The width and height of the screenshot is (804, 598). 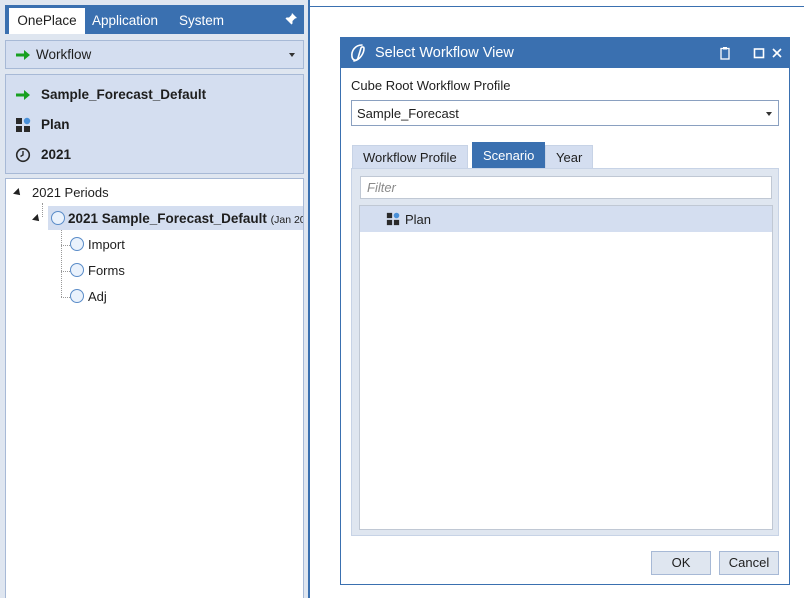 What do you see at coordinates (565, 113) in the screenshot?
I see `cube-root-select: Sample_Forecast` at bounding box center [565, 113].